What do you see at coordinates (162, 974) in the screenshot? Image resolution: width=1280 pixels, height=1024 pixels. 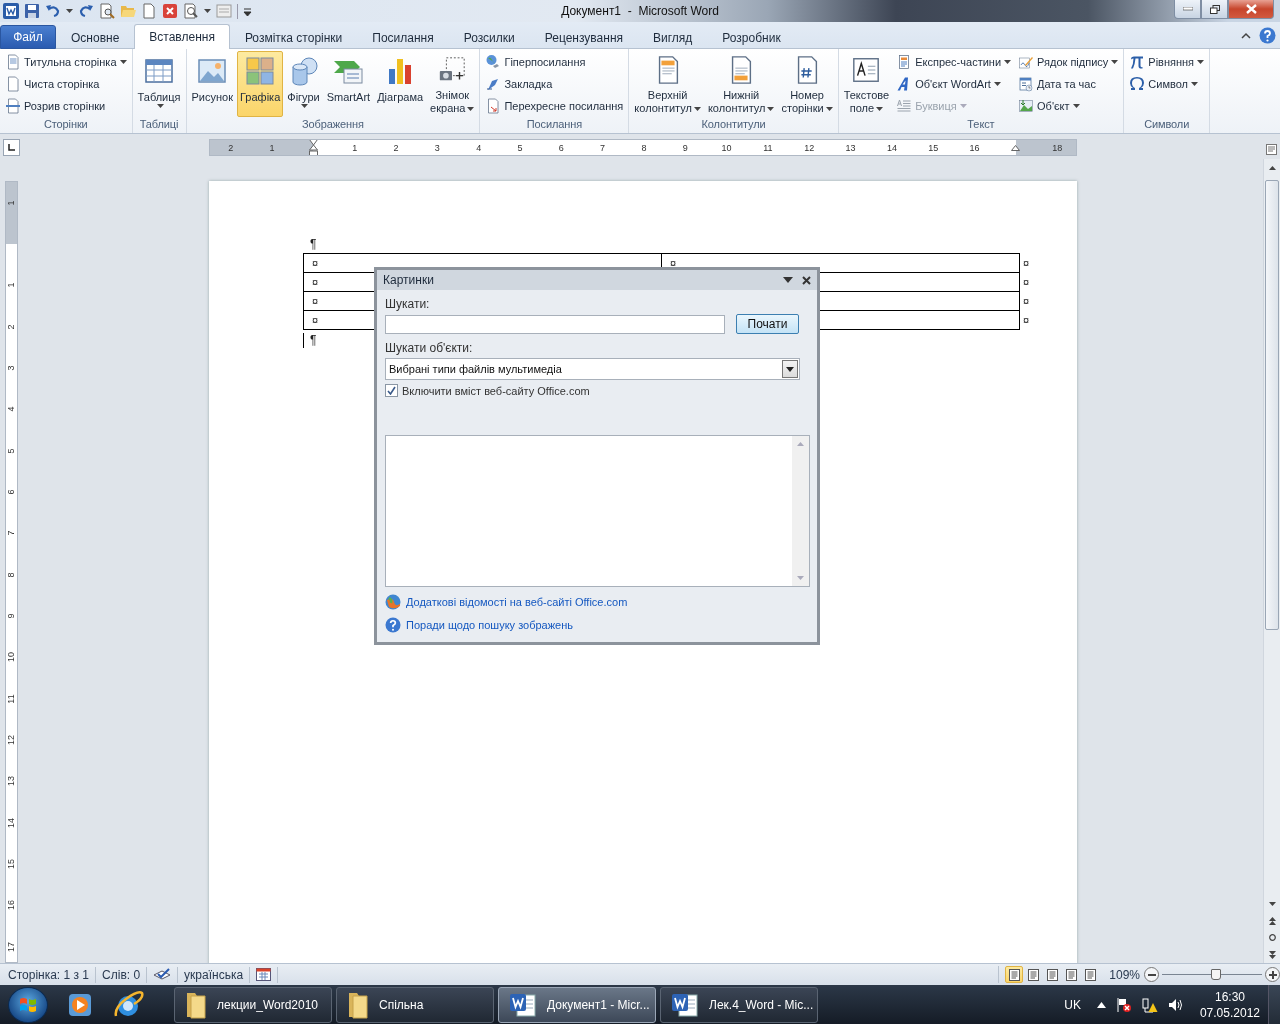 I see `spell-check-icon` at bounding box center [162, 974].